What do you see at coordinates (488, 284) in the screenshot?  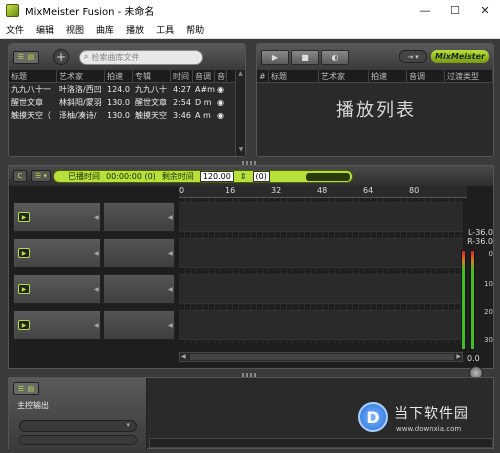 I see `scale-label: 10` at bounding box center [488, 284].